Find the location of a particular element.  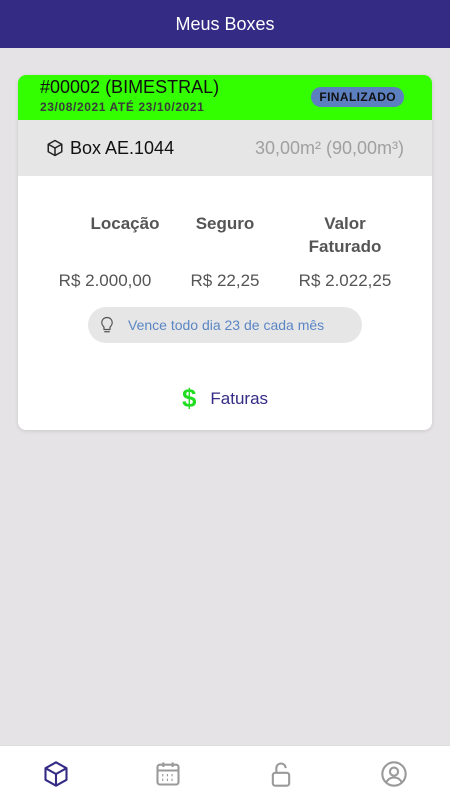

insurance-label: Seguro is located at coordinates (225, 223).